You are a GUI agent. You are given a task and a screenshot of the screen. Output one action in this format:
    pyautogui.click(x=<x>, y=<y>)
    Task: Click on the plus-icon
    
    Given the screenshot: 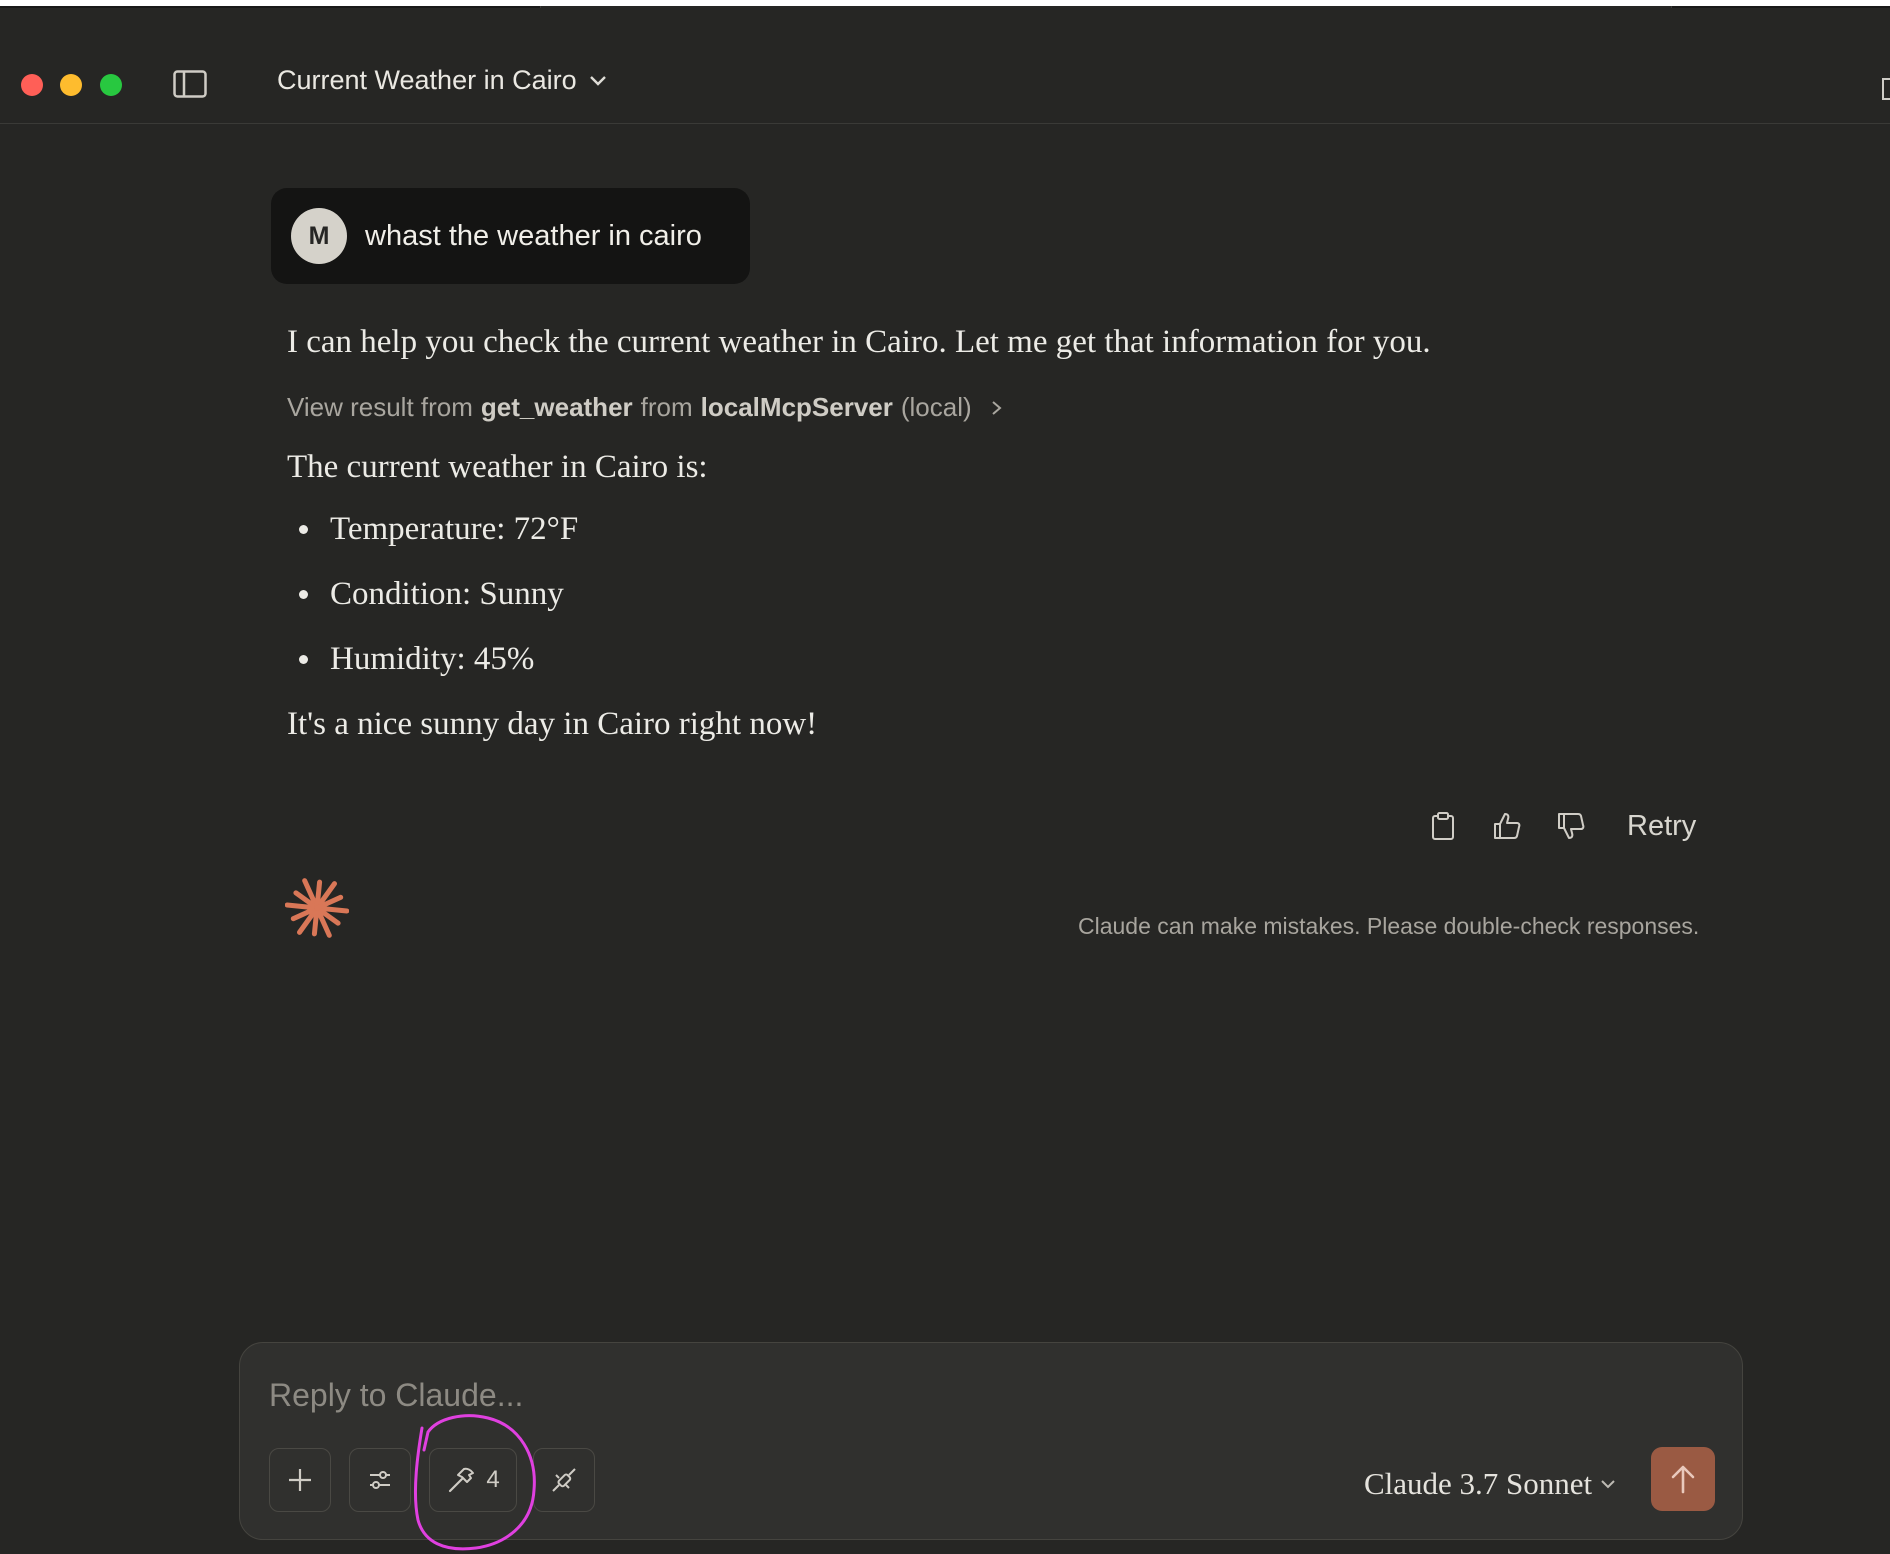 What is the action you would take?
    pyautogui.click(x=300, y=1480)
    